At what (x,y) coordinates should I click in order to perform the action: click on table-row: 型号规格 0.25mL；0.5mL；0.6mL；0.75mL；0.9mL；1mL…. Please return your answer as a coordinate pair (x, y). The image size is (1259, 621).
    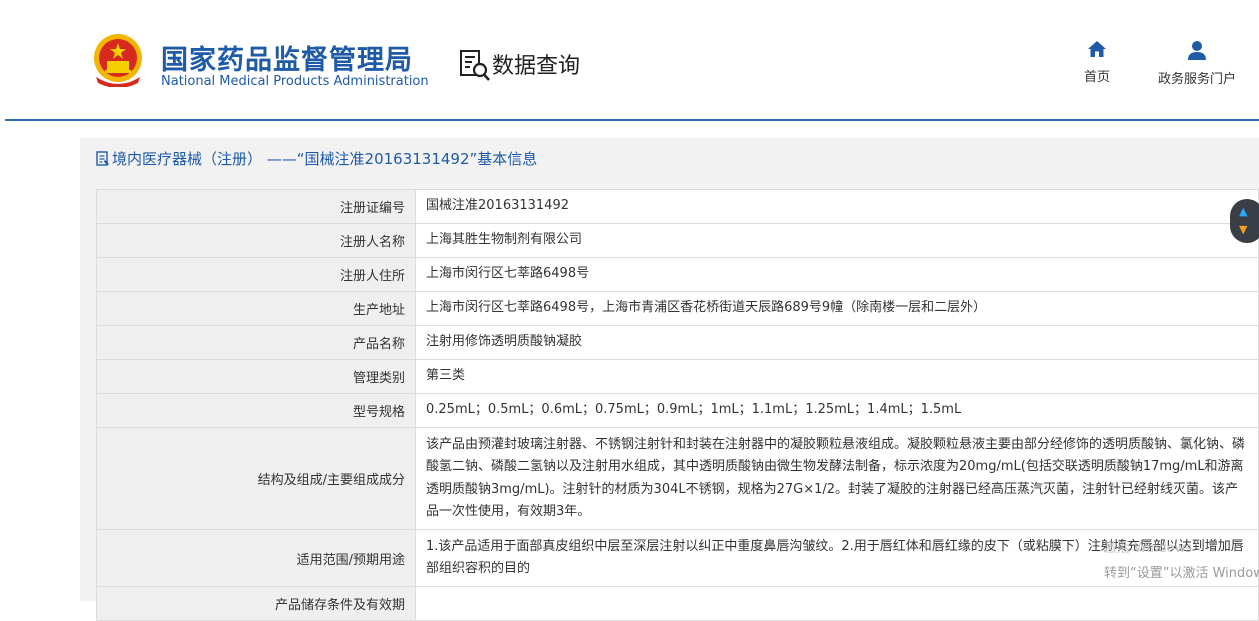
    Looking at the image, I should click on (677, 410).